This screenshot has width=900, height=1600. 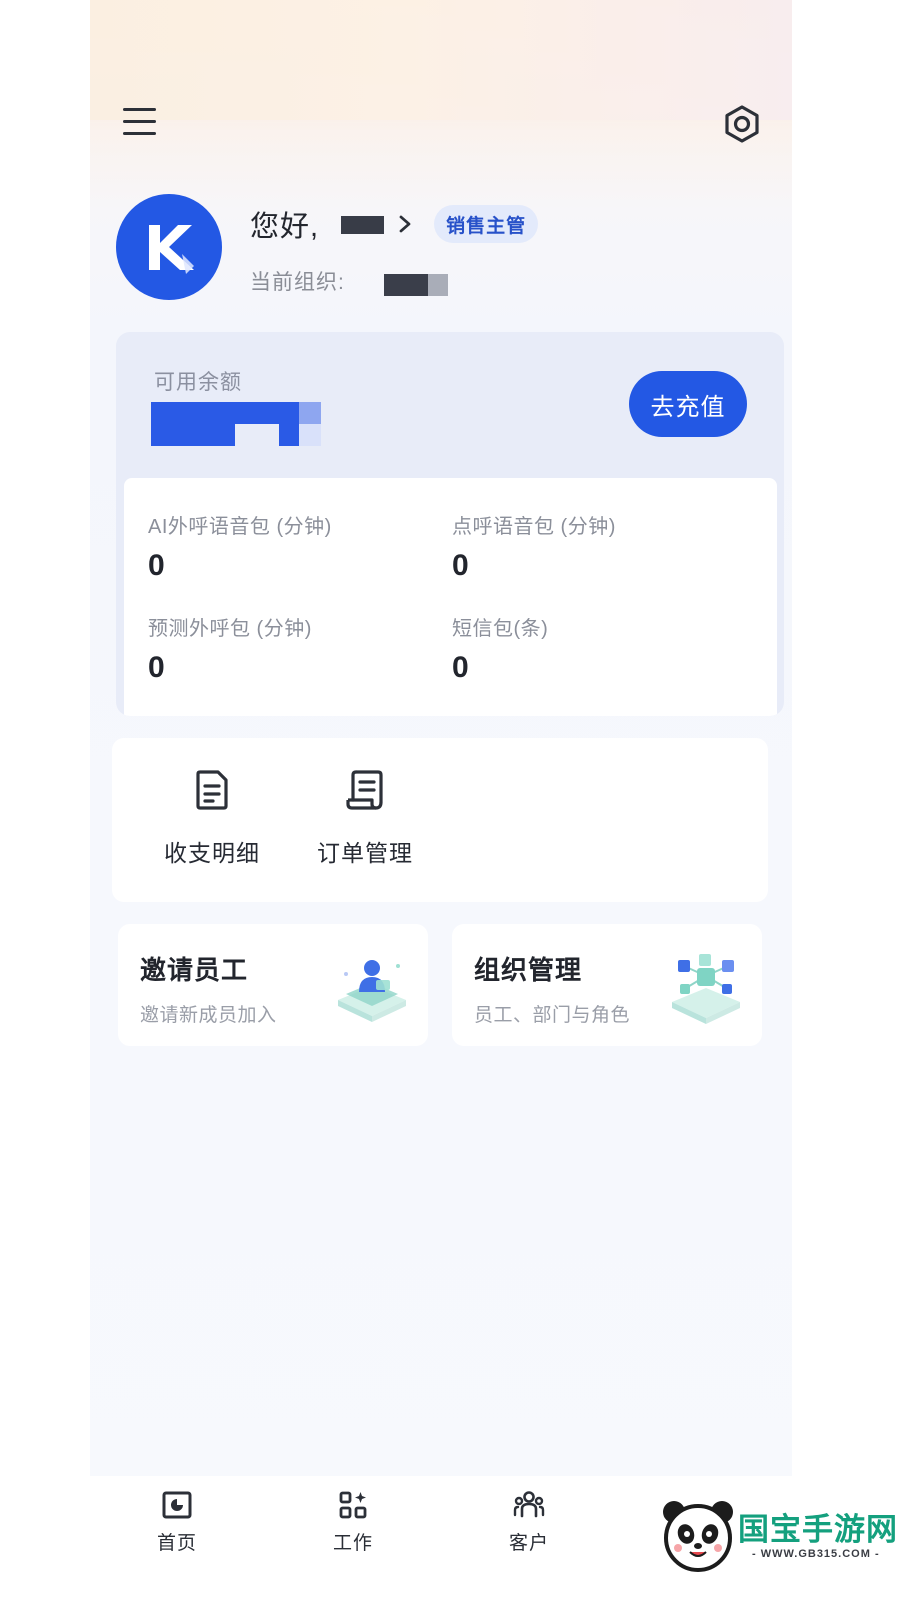 I want to click on quick-action-orders: 订单管理, so click(x=365, y=823).